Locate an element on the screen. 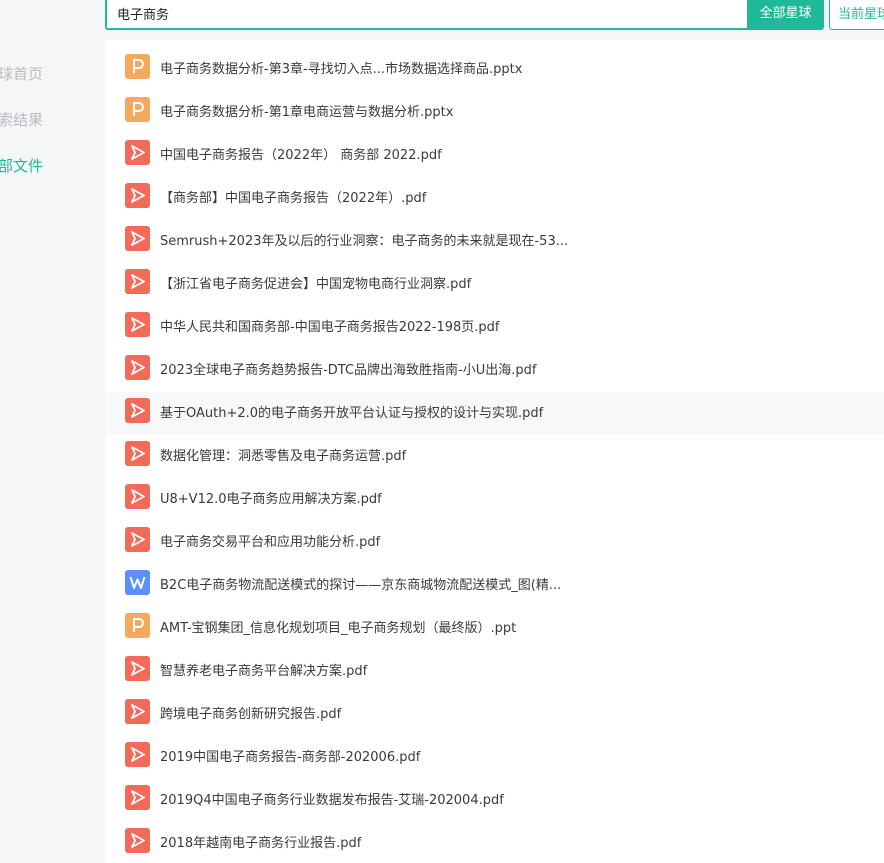 The height and width of the screenshot is (863, 884). file-name: AMT-宝钢集团_信息化规划项目_电子商务规划（最终版）.ppt is located at coordinates (338, 626).